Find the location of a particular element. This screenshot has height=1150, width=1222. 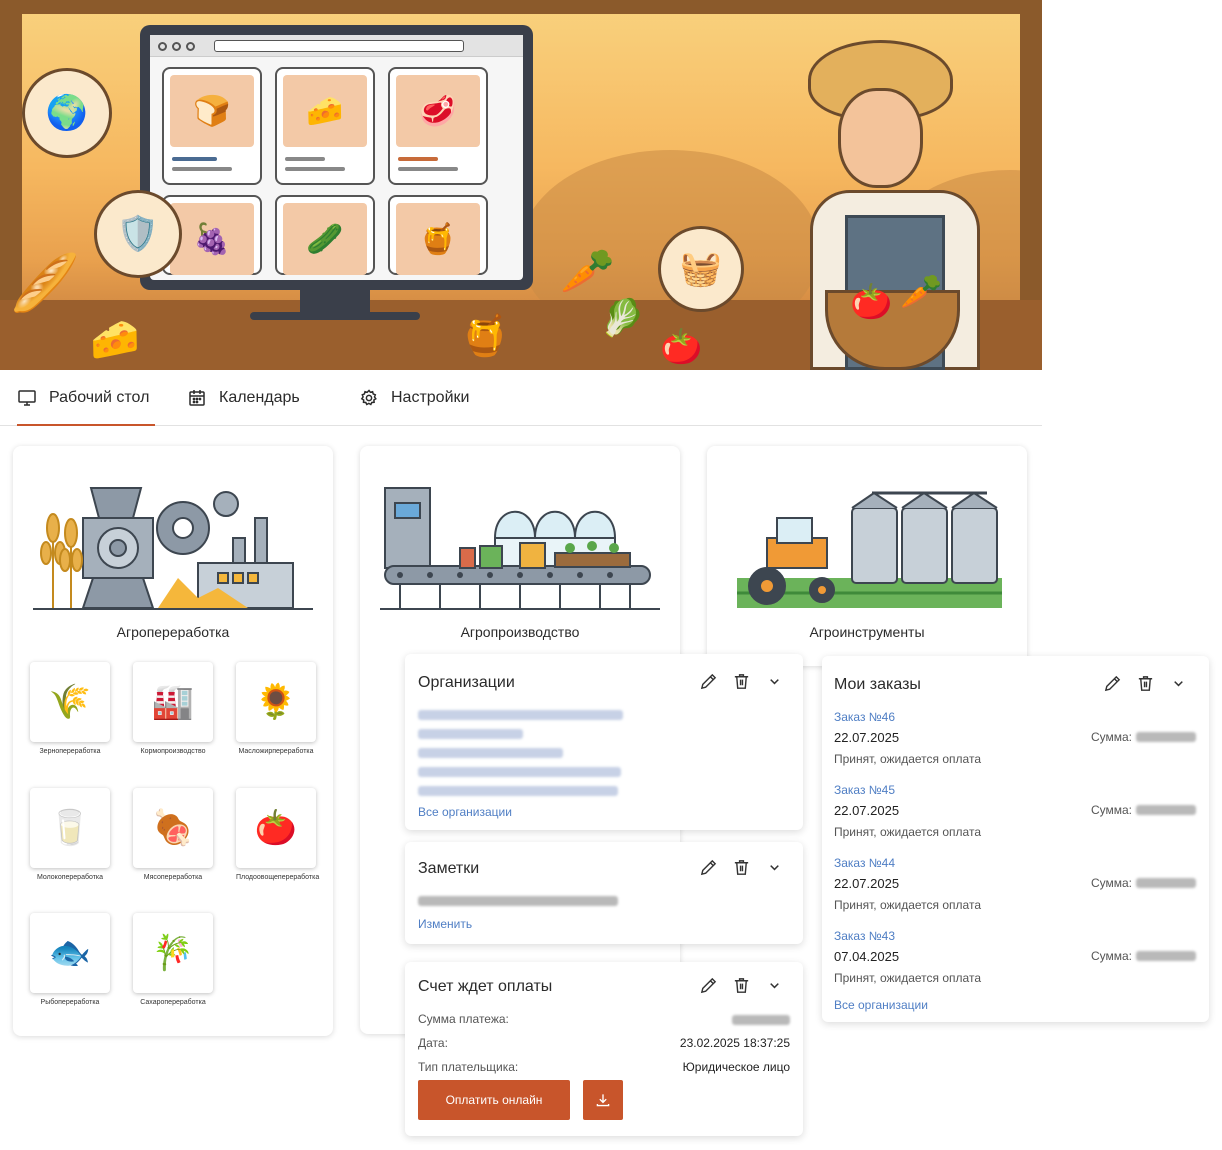

agroproduction-illustration is located at coordinates (520, 548).